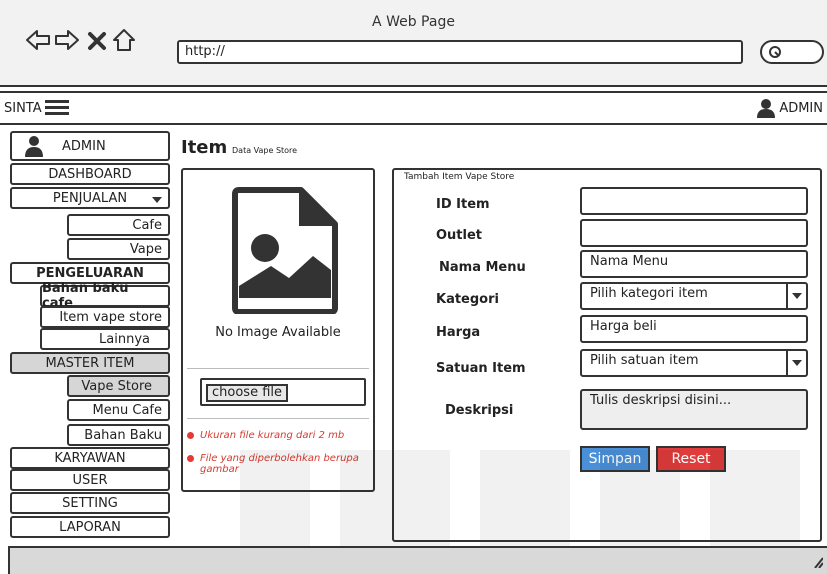 The height and width of the screenshot is (574, 827). I want to click on user-menu: ADMIN, so click(789, 108).